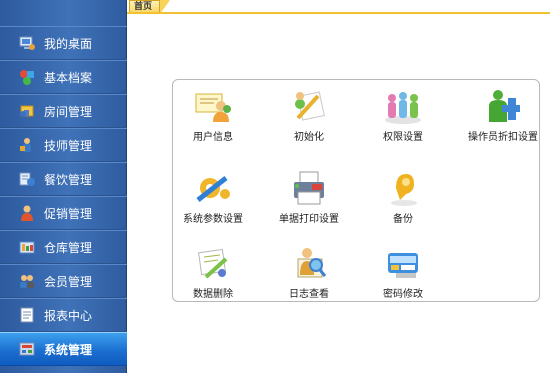 Image resolution: width=550 pixels, height=373 pixels. I want to click on tab-home-edge, so click(165, 7).